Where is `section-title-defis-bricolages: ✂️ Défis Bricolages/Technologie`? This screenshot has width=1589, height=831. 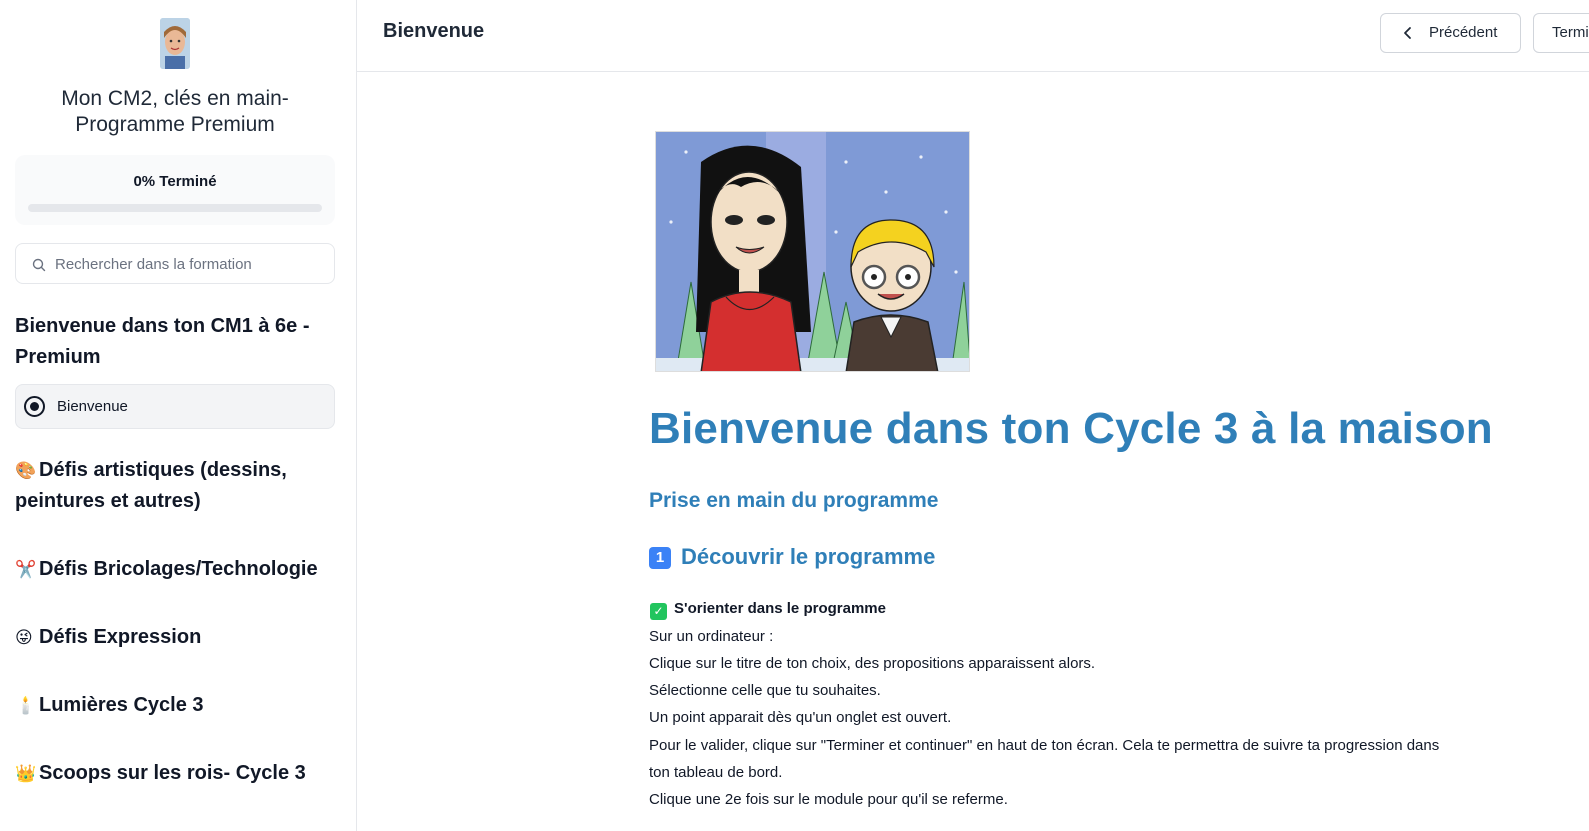
section-title-defis-bricolages: ✂️ Défis Bricolages/Technologie is located at coordinates (175, 569).